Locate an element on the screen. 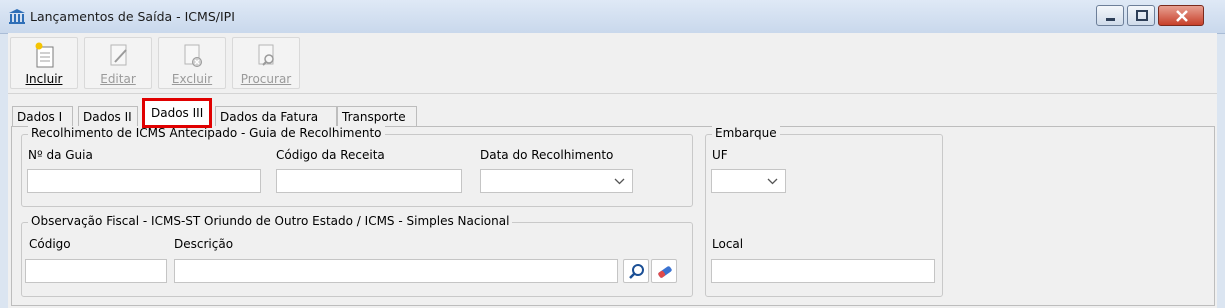 This screenshot has width=1225, height=308. num-guia-input is located at coordinates (144, 181).